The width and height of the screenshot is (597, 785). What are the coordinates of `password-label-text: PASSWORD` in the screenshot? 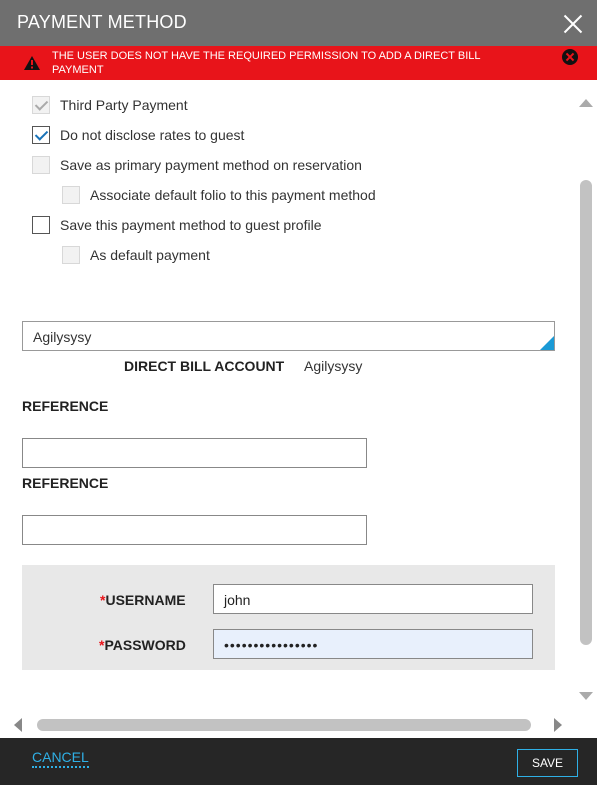 It's located at (145, 645).